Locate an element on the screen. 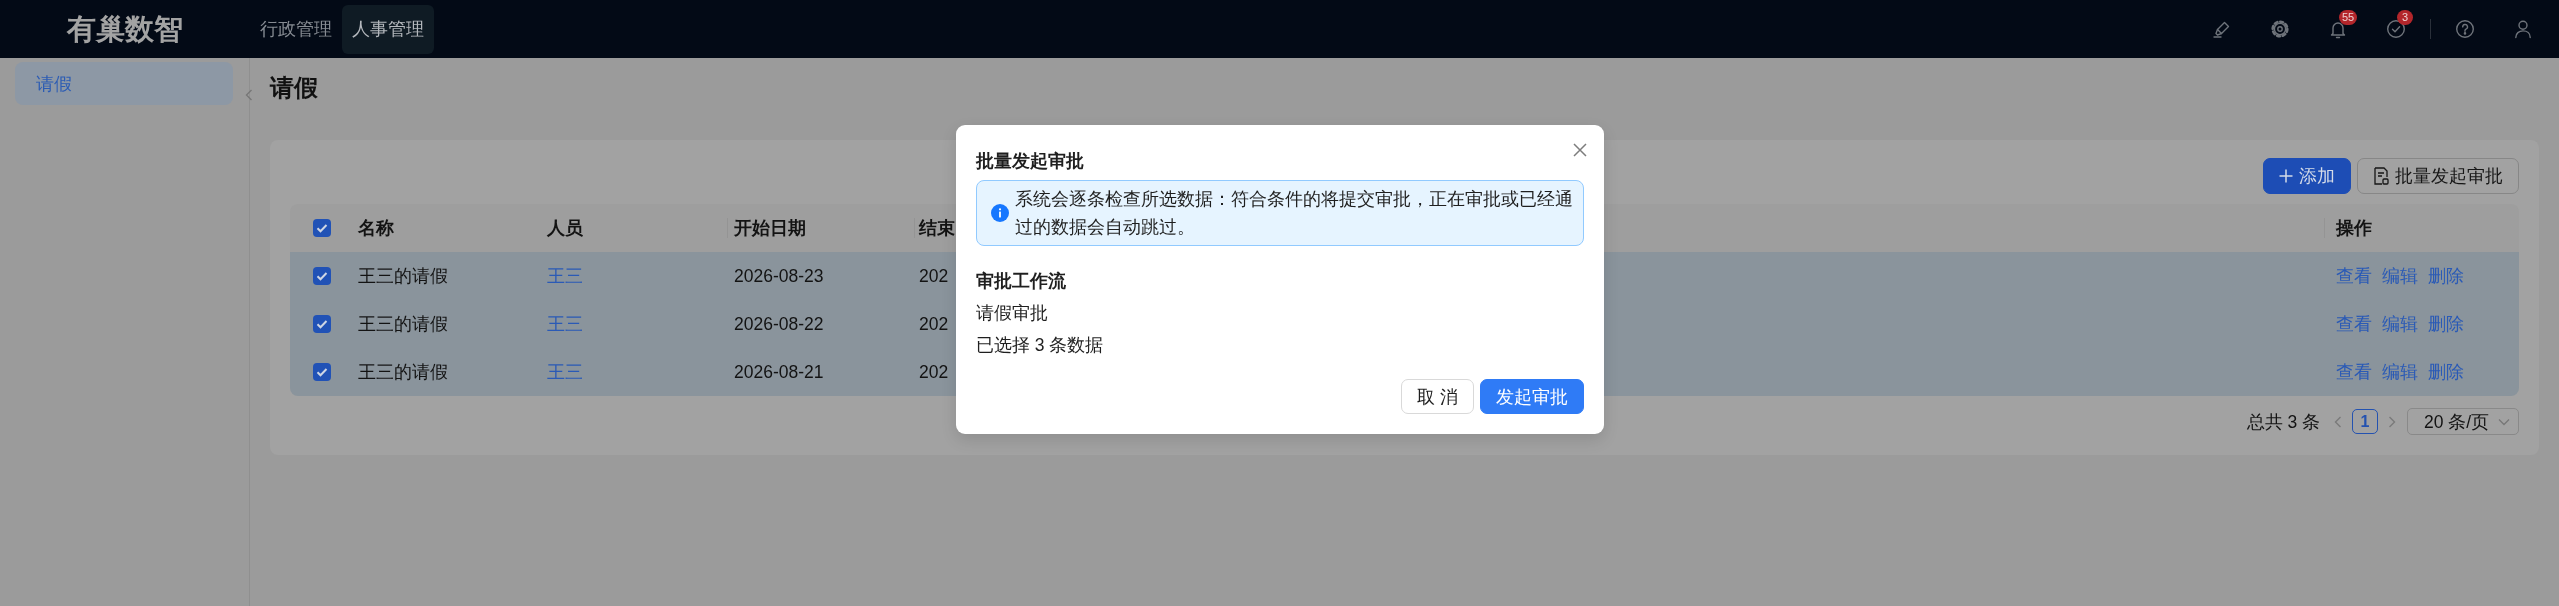 The height and width of the screenshot is (606, 2559). add-button: 添加 is located at coordinates (2307, 176).